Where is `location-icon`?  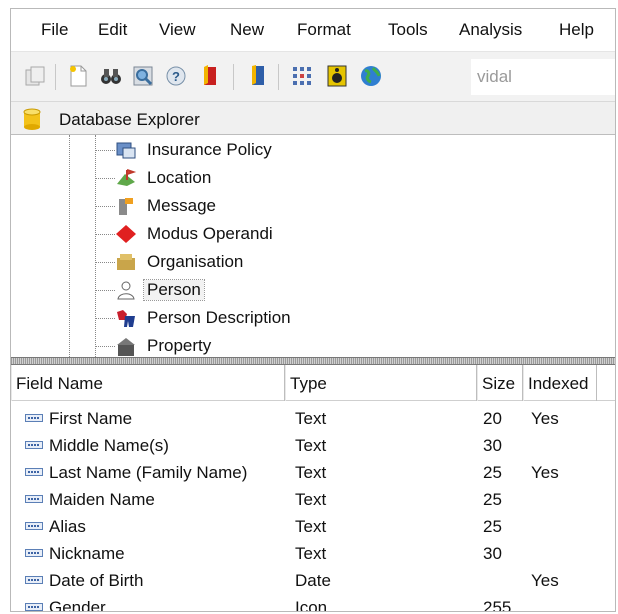
location-icon is located at coordinates (127, 177).